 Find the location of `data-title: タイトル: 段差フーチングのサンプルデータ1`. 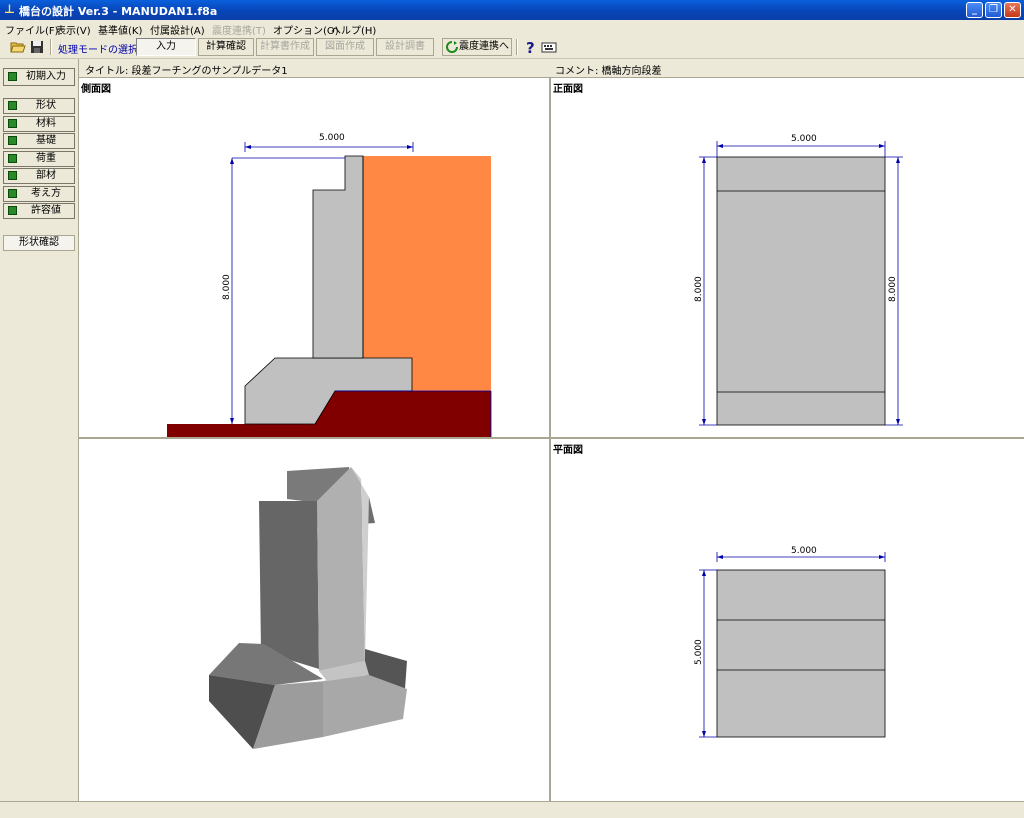

data-title: タイトル: 段差フーチングのサンプルデータ1 is located at coordinates (186, 71).